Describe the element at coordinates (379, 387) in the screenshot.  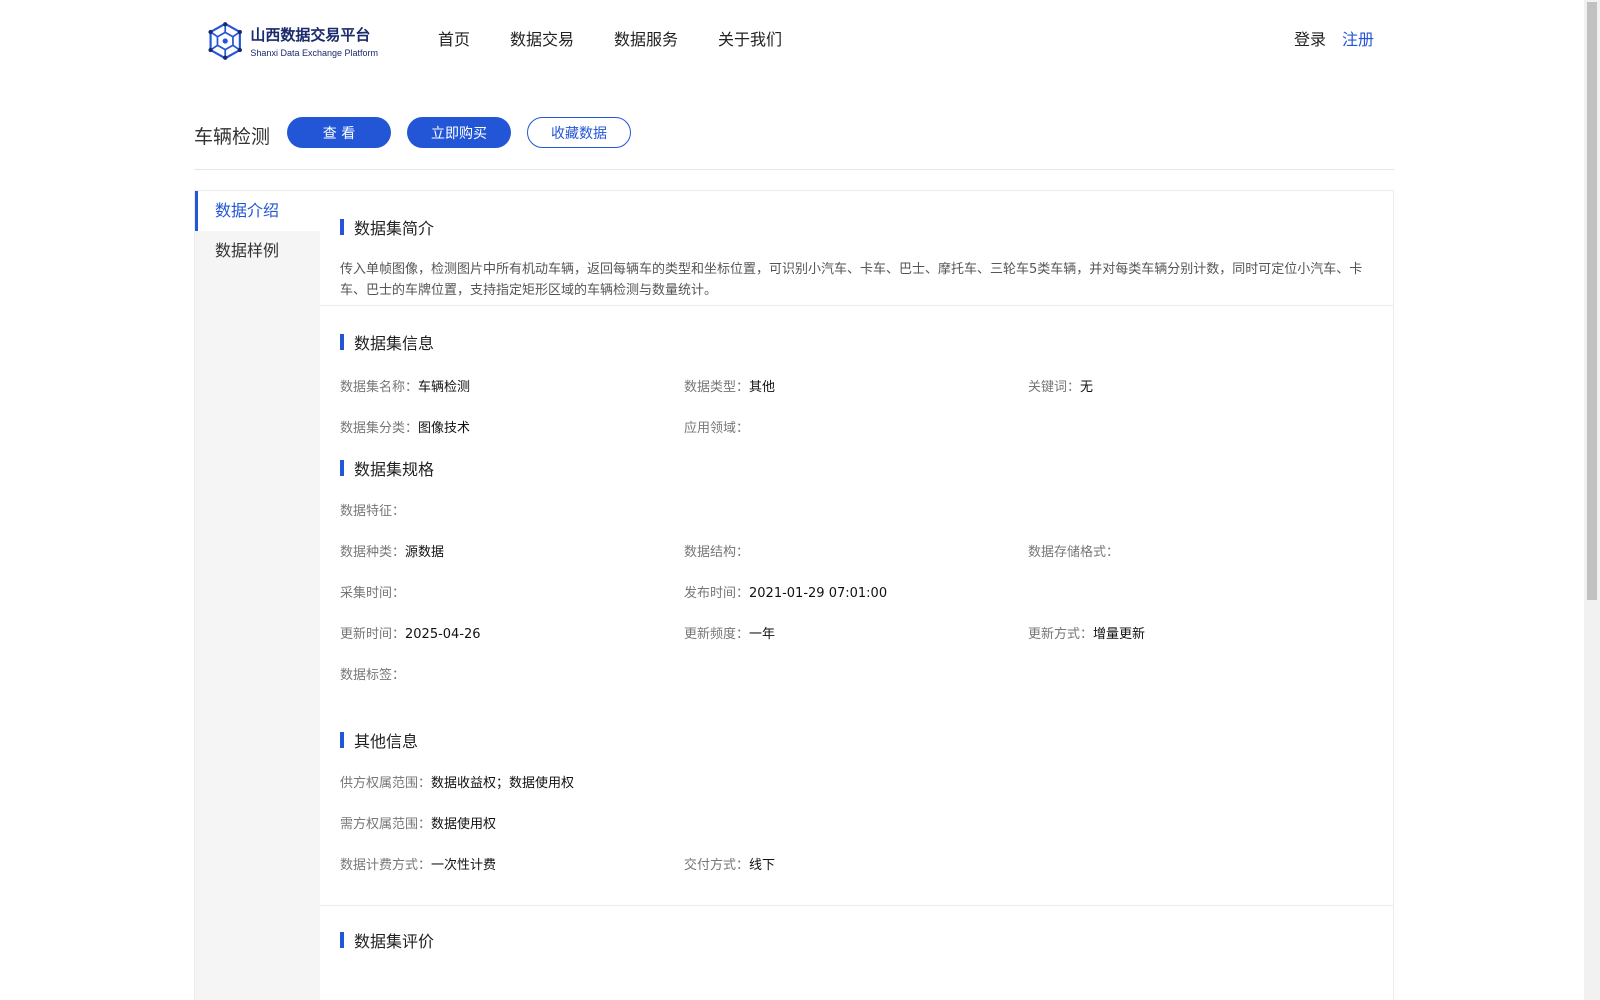
I see `field-label: 数据集名称：` at that location.